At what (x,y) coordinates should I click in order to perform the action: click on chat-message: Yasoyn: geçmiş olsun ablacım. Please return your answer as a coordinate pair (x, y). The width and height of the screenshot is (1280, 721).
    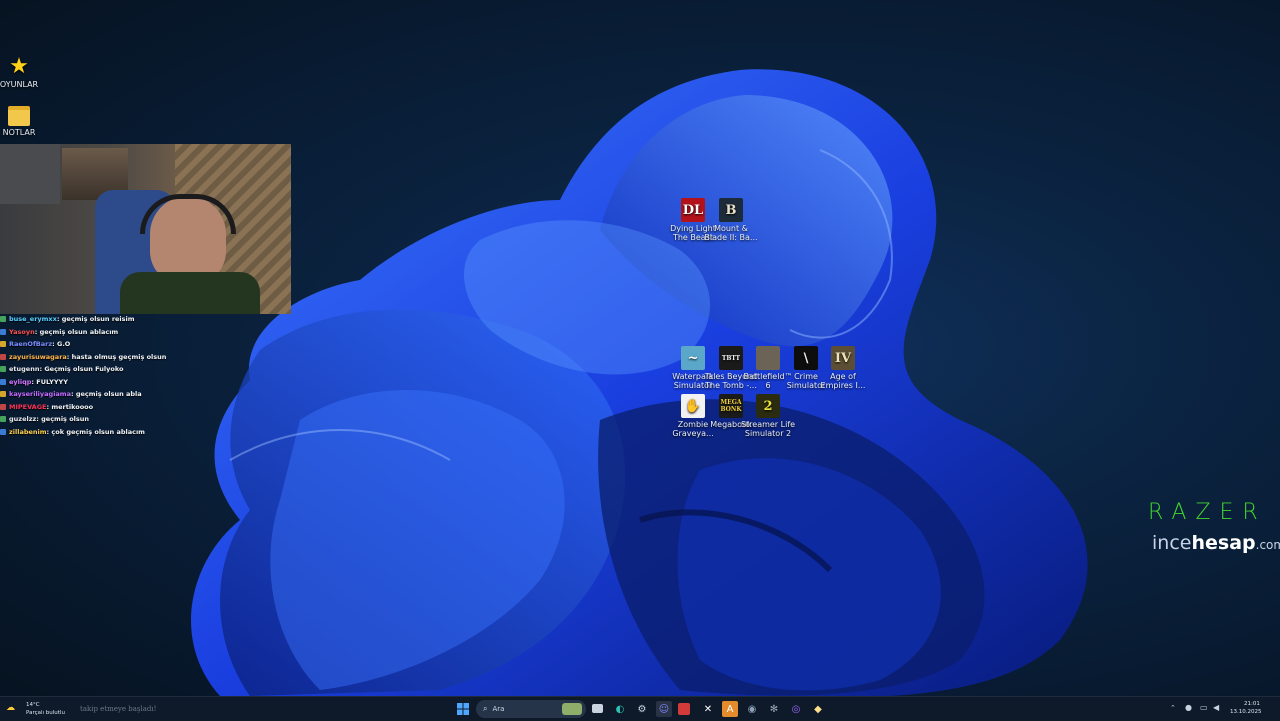
    Looking at the image, I should click on (150, 332).